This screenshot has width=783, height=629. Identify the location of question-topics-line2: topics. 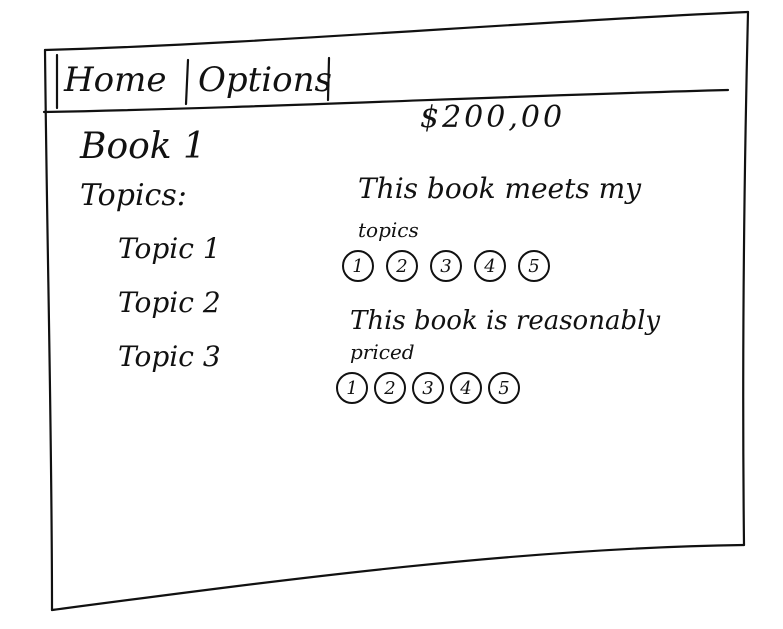
(388, 230).